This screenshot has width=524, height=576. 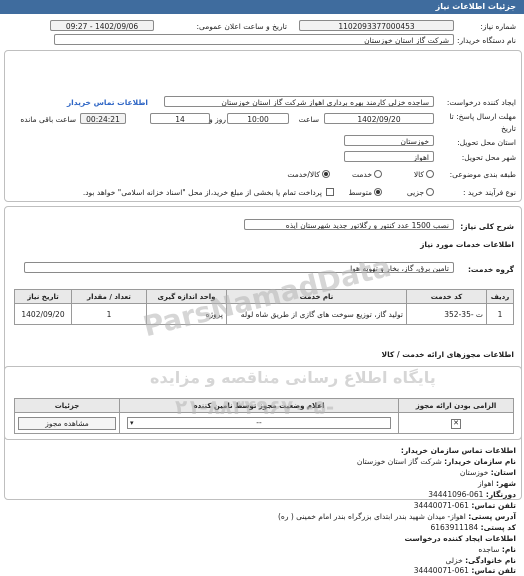 I want to click on process-option-medium: متوسط, so click(x=360, y=192).